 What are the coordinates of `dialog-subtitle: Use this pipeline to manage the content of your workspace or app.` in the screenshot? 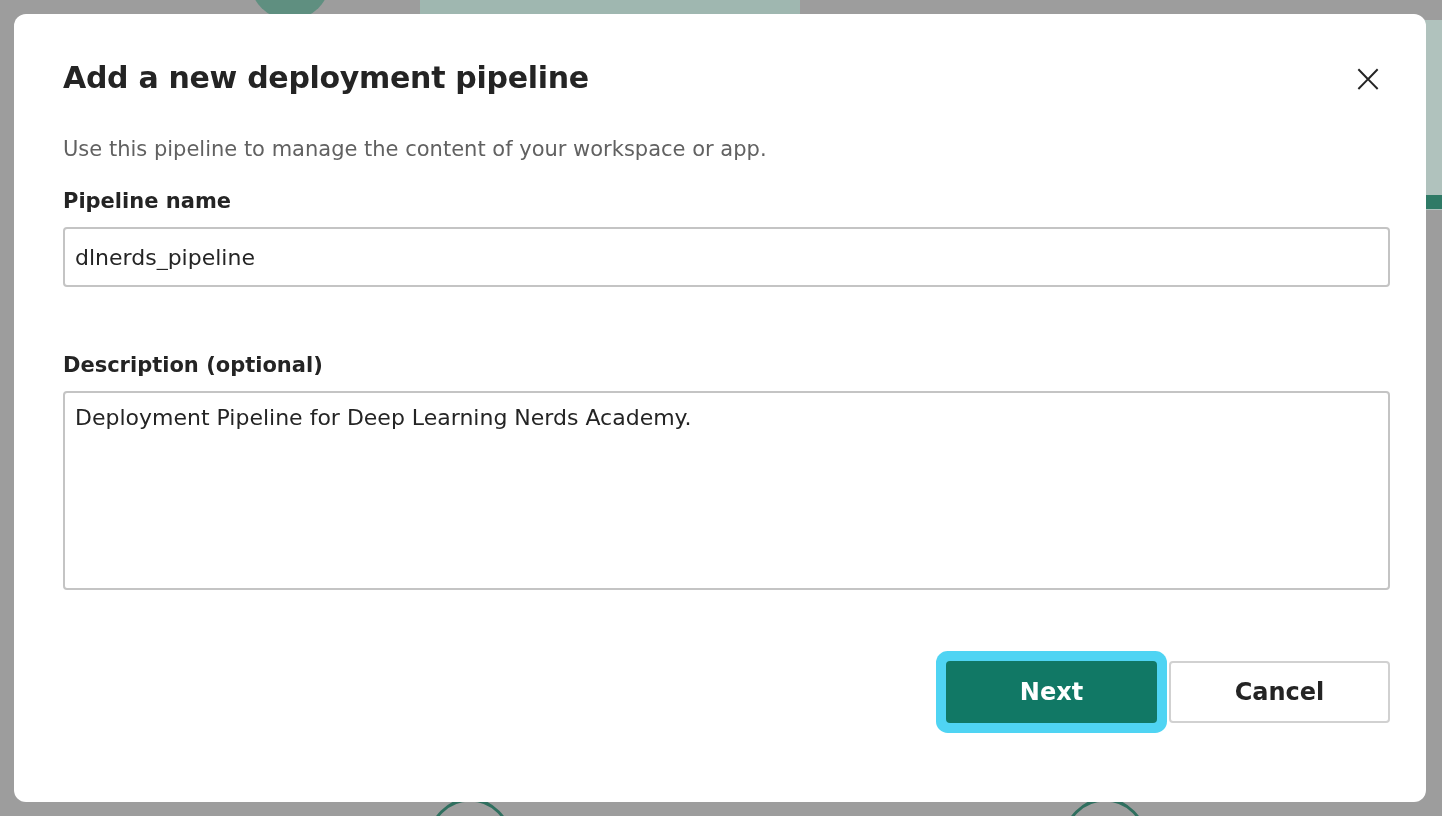 It's located at (415, 149).